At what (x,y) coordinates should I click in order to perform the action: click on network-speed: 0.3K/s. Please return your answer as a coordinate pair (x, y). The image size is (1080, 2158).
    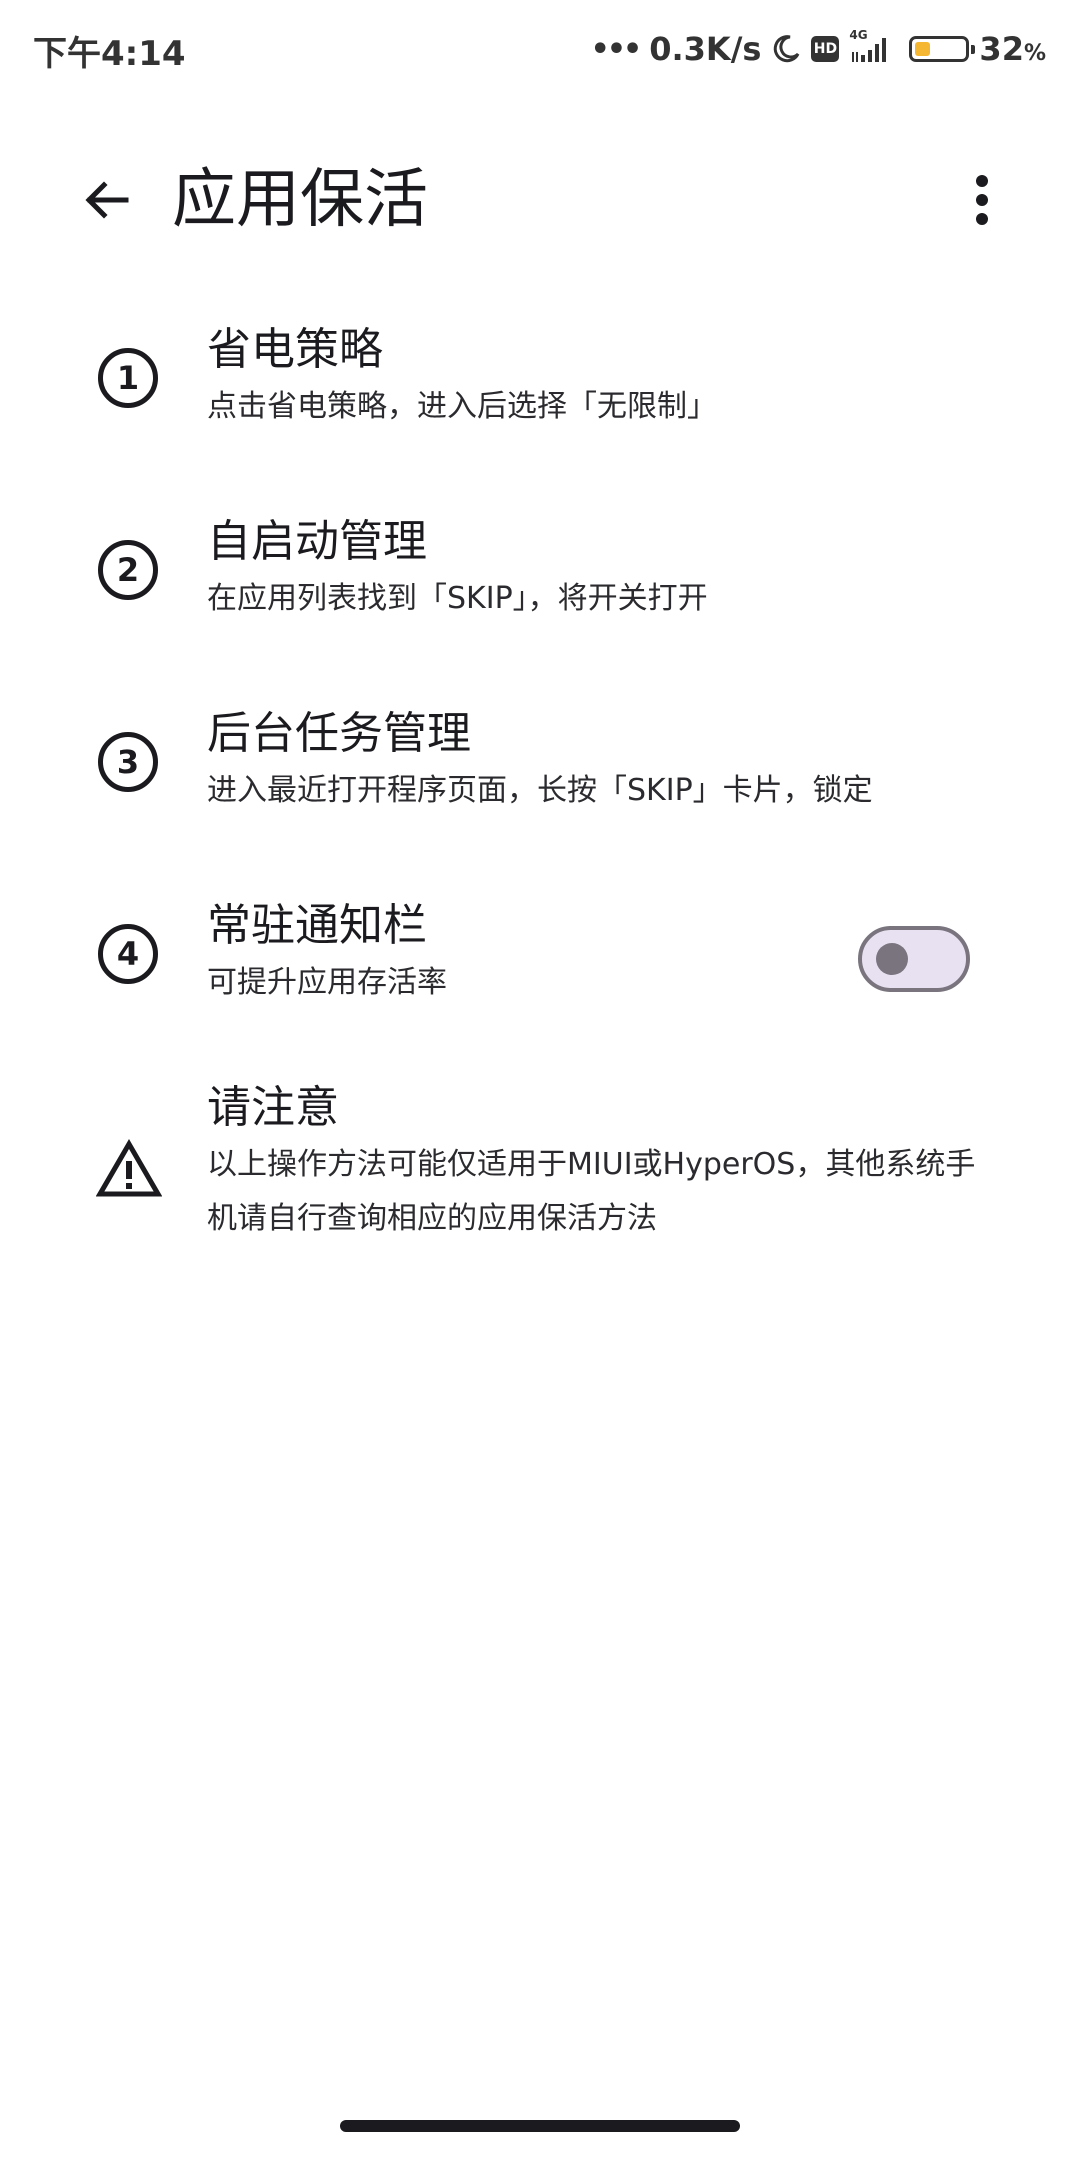
    Looking at the image, I should click on (705, 49).